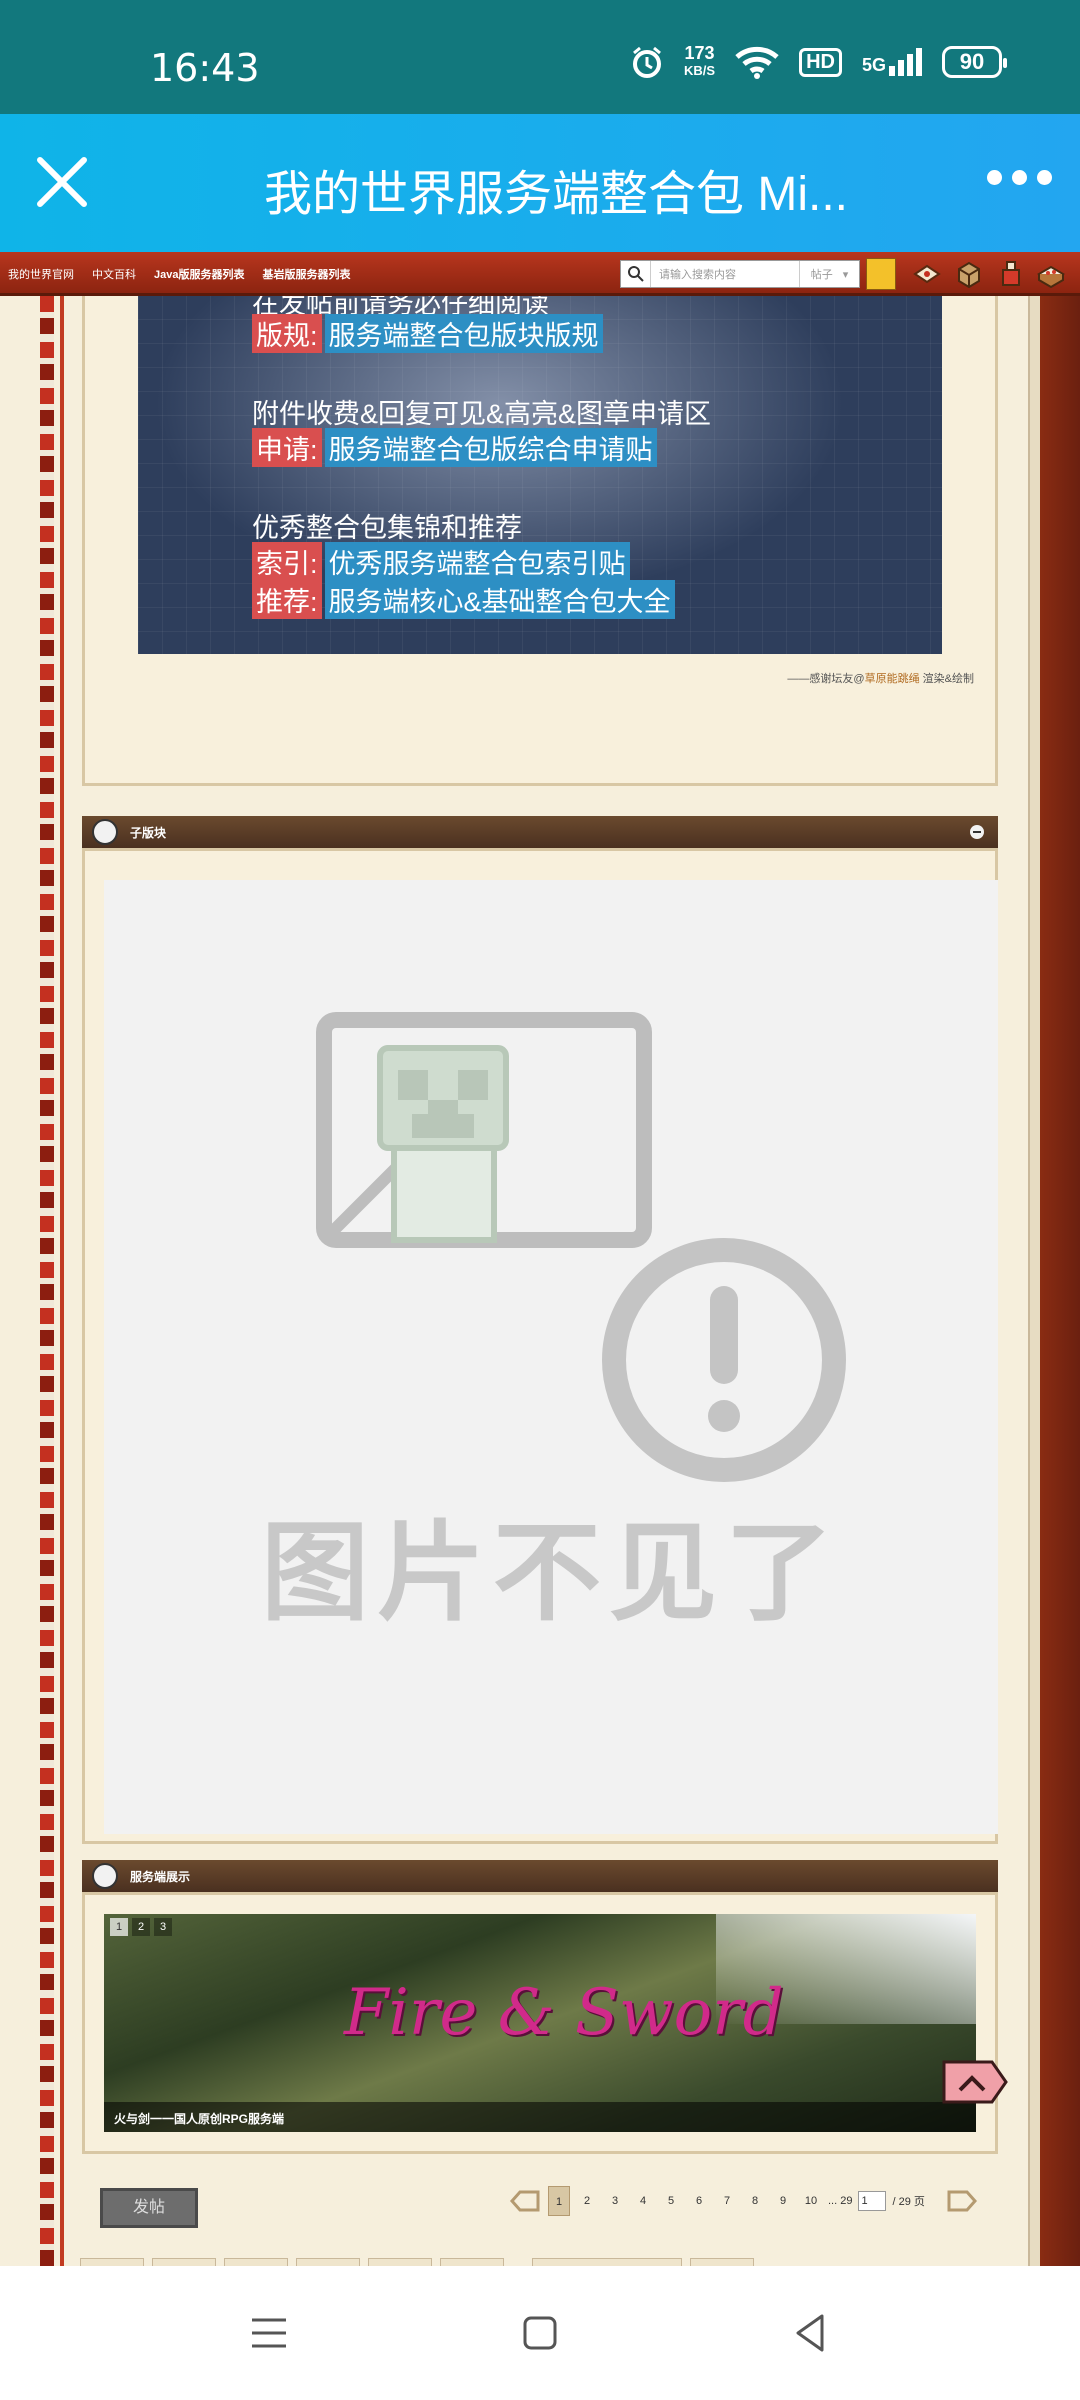 The width and height of the screenshot is (1080, 2400). What do you see at coordinates (845, 274) in the screenshot?
I see `chevron-down-icon: ▾` at bounding box center [845, 274].